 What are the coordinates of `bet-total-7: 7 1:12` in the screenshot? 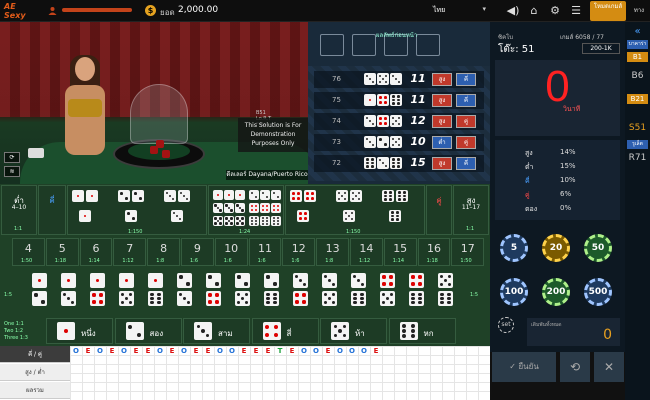 It's located at (130, 252).